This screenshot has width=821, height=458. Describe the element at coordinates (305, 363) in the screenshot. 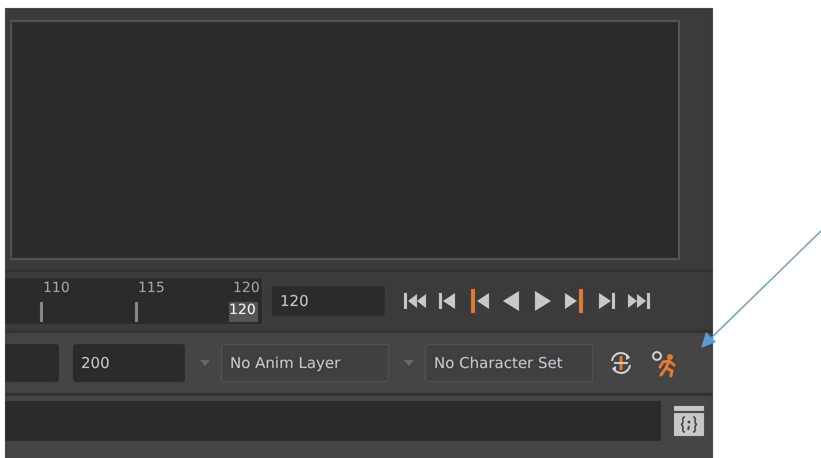

I see `anim-layer-dropdown: No Anim Layer` at that location.